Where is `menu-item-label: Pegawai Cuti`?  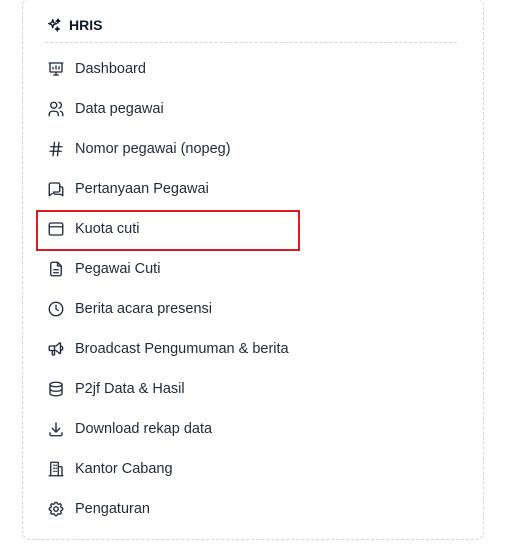
menu-item-label: Pegawai Cuti is located at coordinates (118, 269).